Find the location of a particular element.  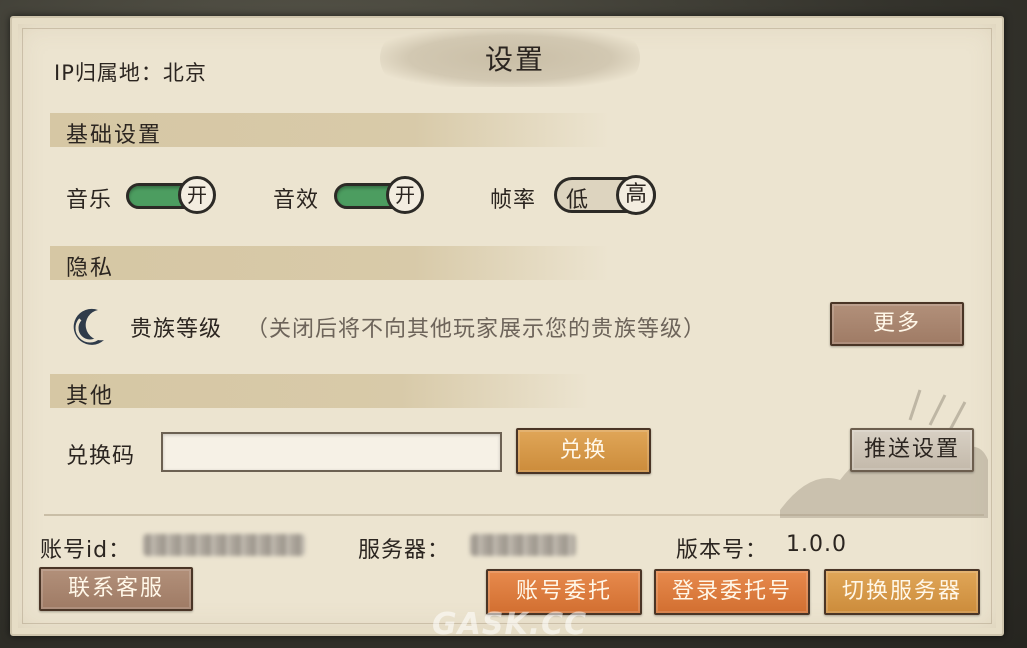

music-label: 音乐 is located at coordinates (89, 200).